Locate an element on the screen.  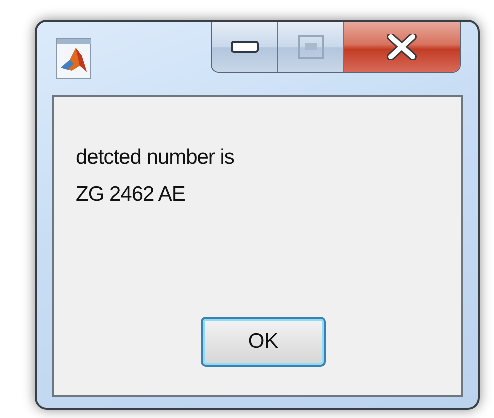
message-text: ZG 2462 AE is located at coordinates (131, 194).